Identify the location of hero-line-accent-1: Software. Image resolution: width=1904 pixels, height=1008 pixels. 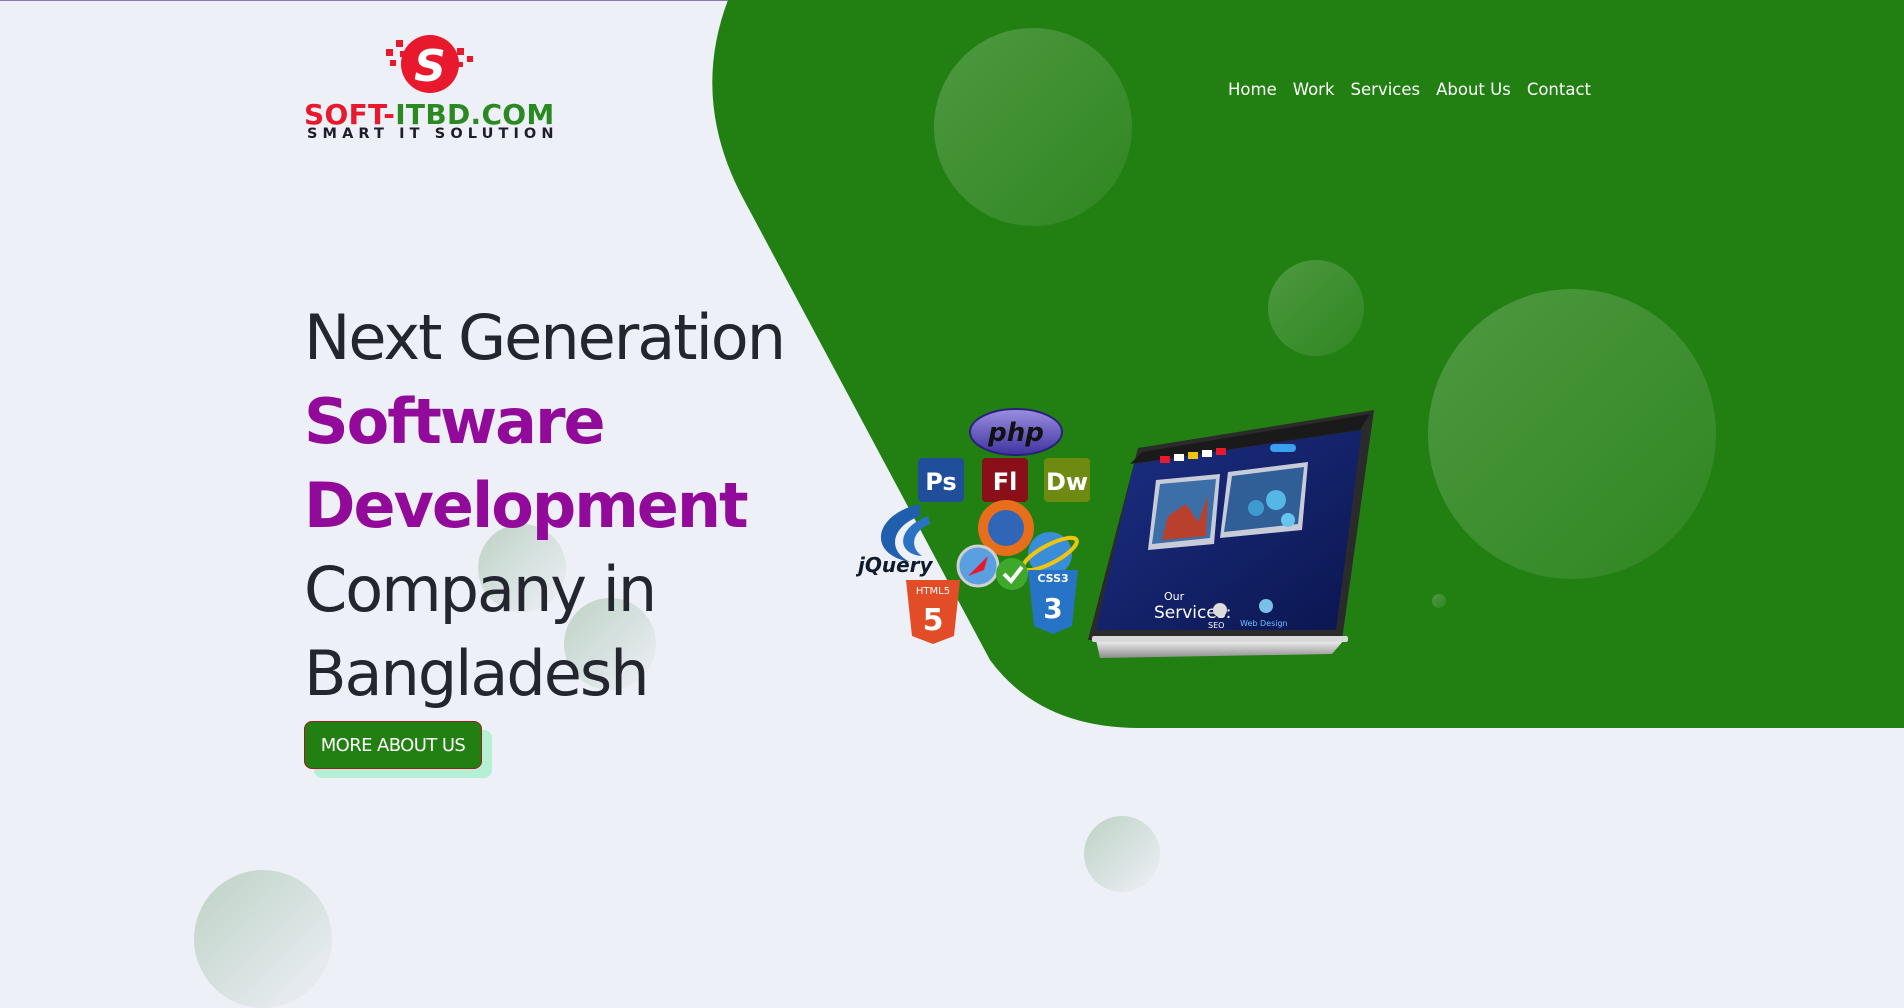
(455, 421).